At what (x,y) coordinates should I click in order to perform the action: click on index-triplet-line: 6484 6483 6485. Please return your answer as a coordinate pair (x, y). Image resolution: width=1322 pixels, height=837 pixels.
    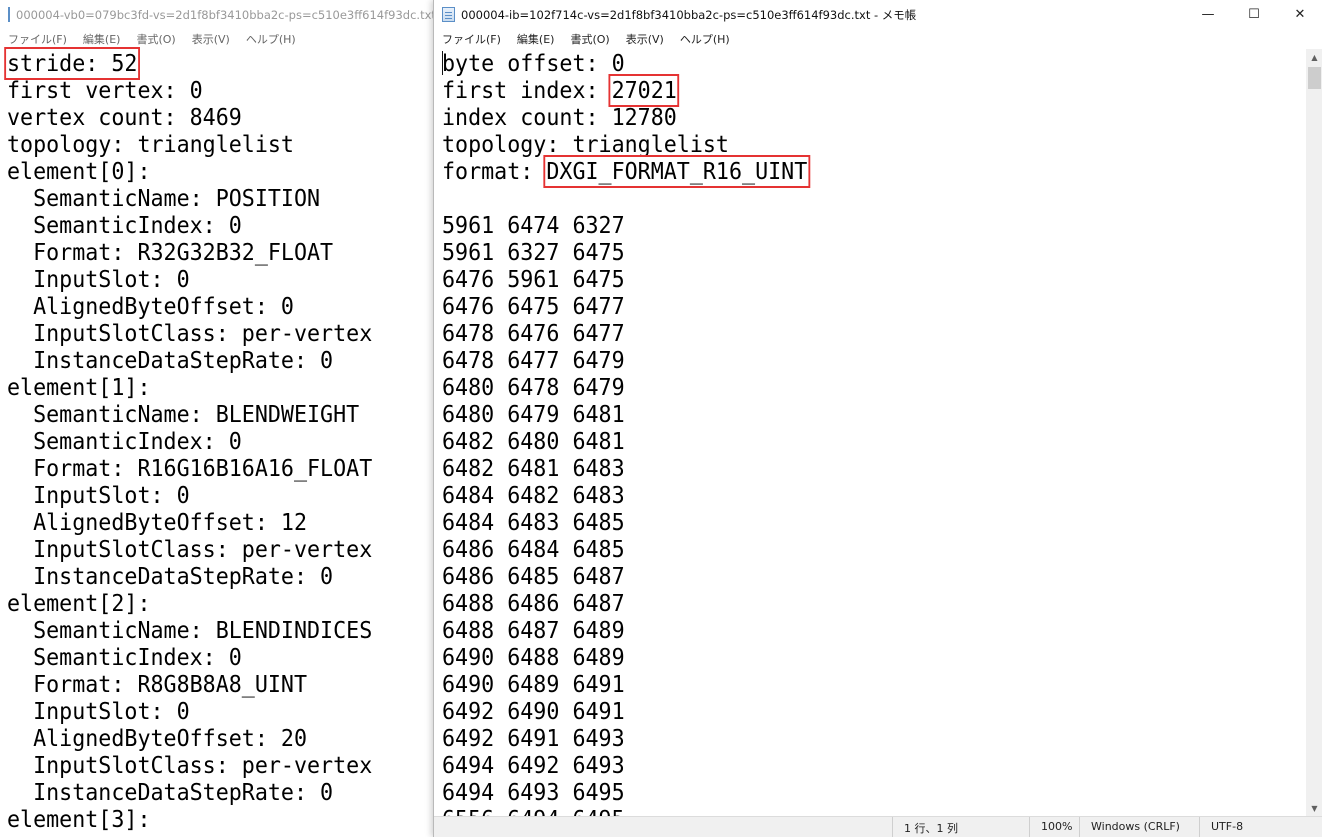
    Looking at the image, I should click on (533, 522).